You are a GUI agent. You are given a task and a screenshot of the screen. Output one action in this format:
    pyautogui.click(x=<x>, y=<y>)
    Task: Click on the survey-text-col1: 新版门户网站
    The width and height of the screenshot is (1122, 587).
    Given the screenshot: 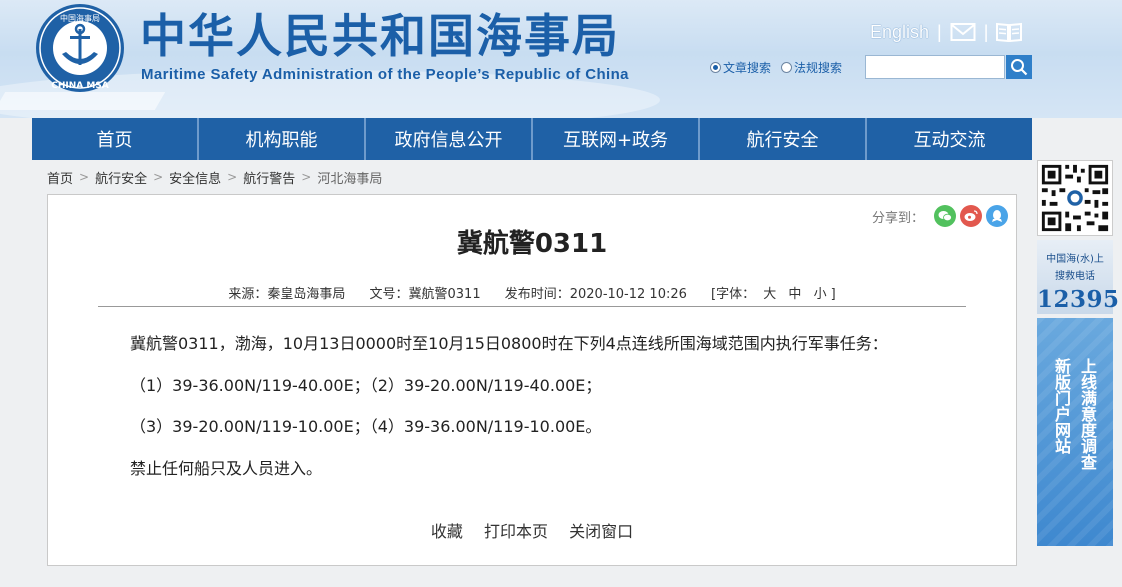 What is the action you would take?
    pyautogui.click(x=1061, y=406)
    